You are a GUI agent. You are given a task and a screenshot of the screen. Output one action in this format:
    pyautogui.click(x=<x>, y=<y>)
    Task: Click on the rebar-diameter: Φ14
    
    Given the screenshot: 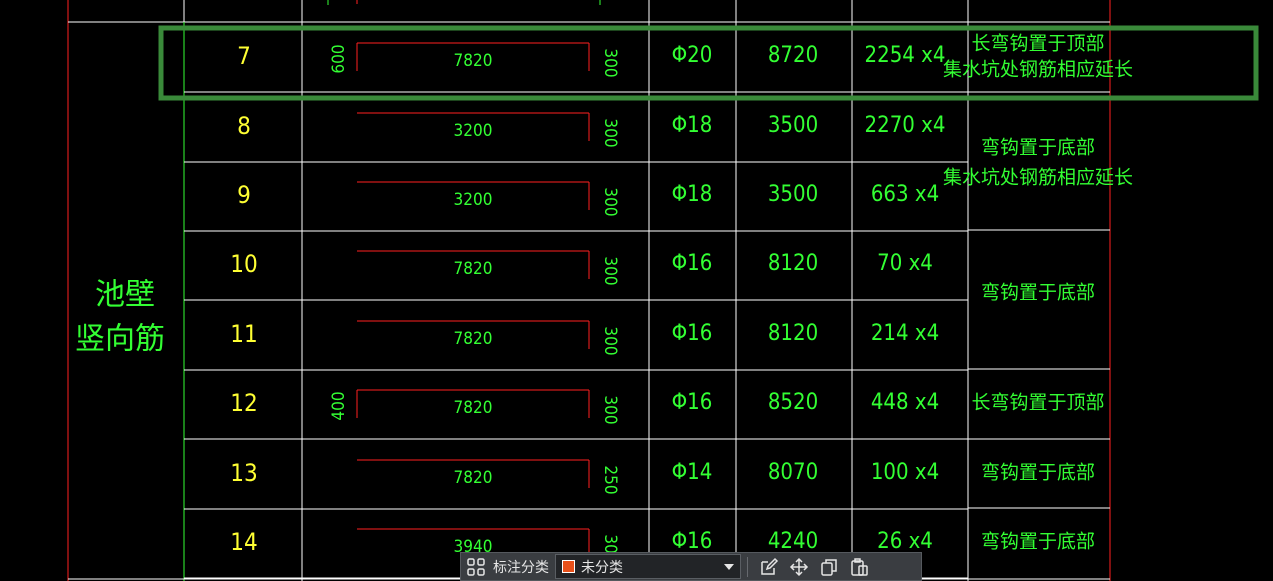 What is the action you would take?
    pyautogui.click(x=692, y=472)
    